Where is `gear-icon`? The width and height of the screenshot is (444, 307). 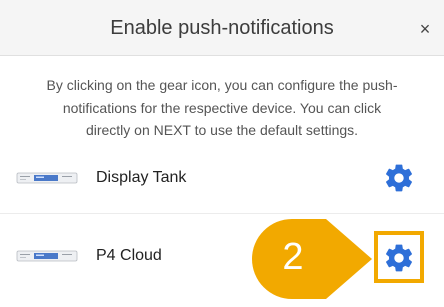 gear-icon is located at coordinates (399, 178).